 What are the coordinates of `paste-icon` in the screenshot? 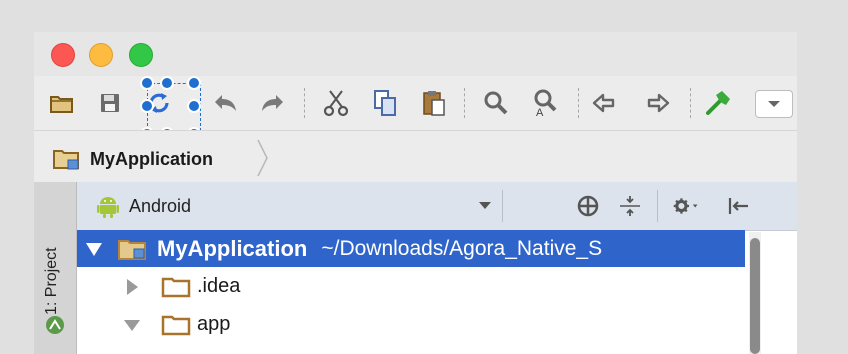 It's located at (434, 103).